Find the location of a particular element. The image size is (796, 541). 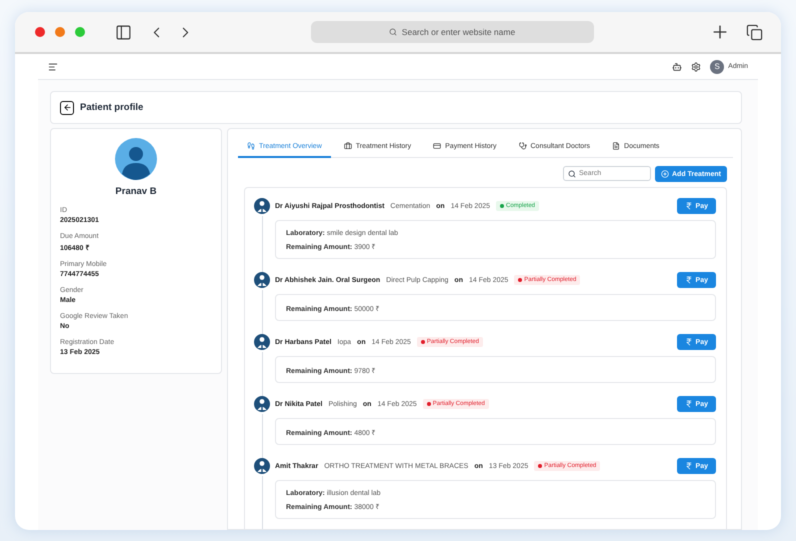

credit-card-icon is located at coordinates (437, 146).